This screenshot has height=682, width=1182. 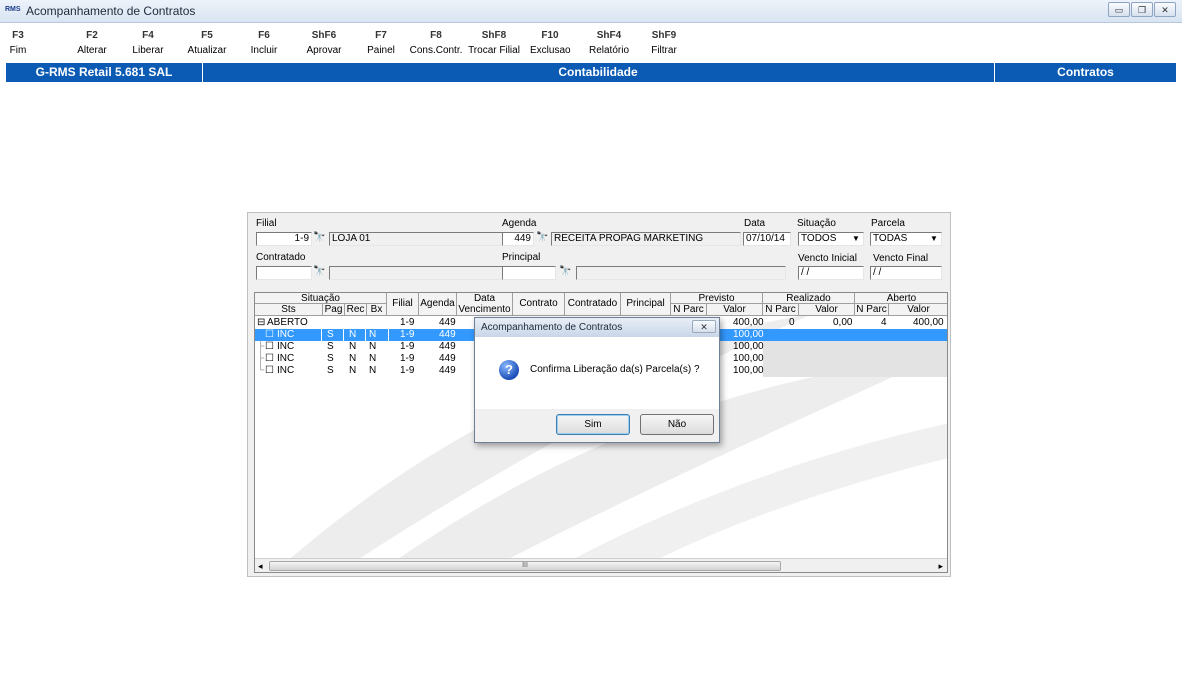 What do you see at coordinates (597, 327) in the screenshot?
I see `dialog-titlebar: Acompanhamento de Contratos ✕` at bounding box center [597, 327].